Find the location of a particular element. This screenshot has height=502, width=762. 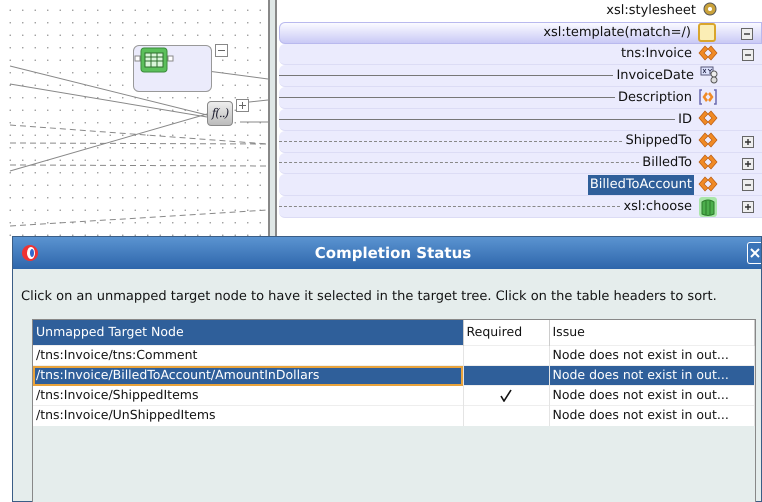

table-node is located at coordinates (172, 68).